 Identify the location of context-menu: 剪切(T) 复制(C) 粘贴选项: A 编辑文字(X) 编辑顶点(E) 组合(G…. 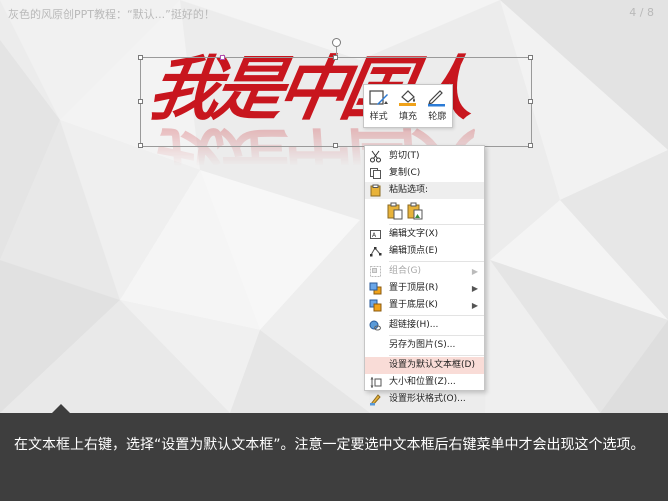
(424, 275).